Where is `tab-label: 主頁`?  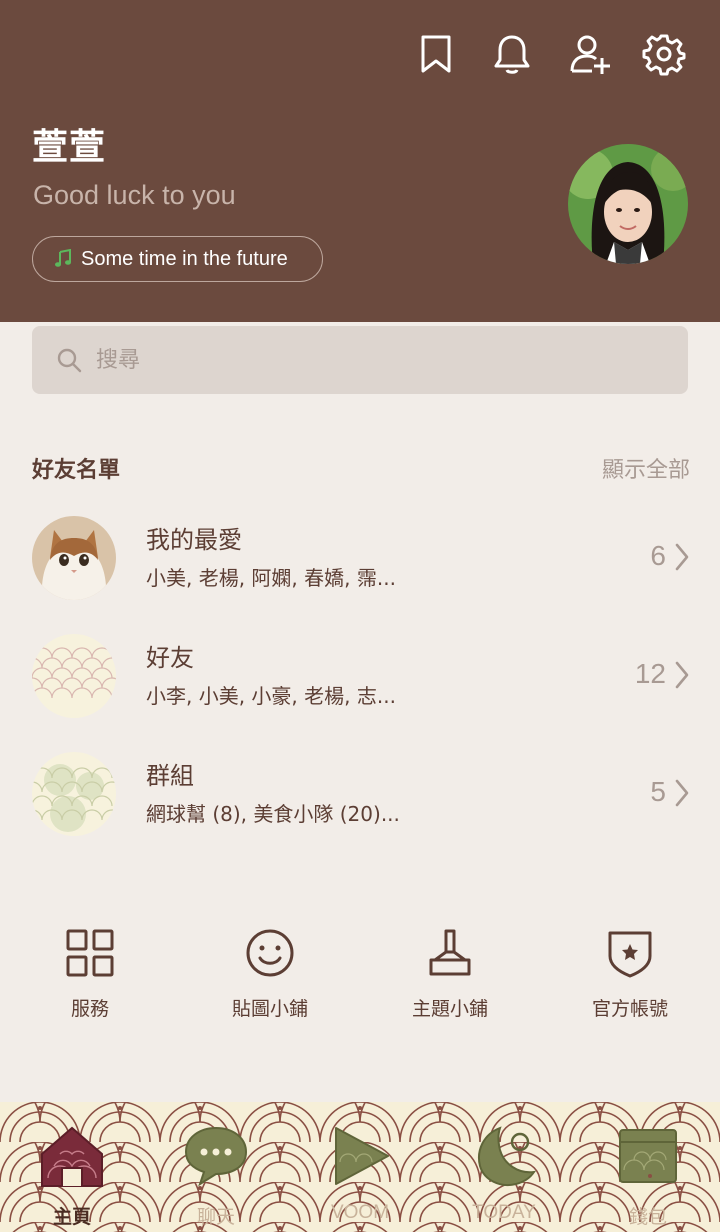
tab-label: 主頁 is located at coordinates (71, 1217).